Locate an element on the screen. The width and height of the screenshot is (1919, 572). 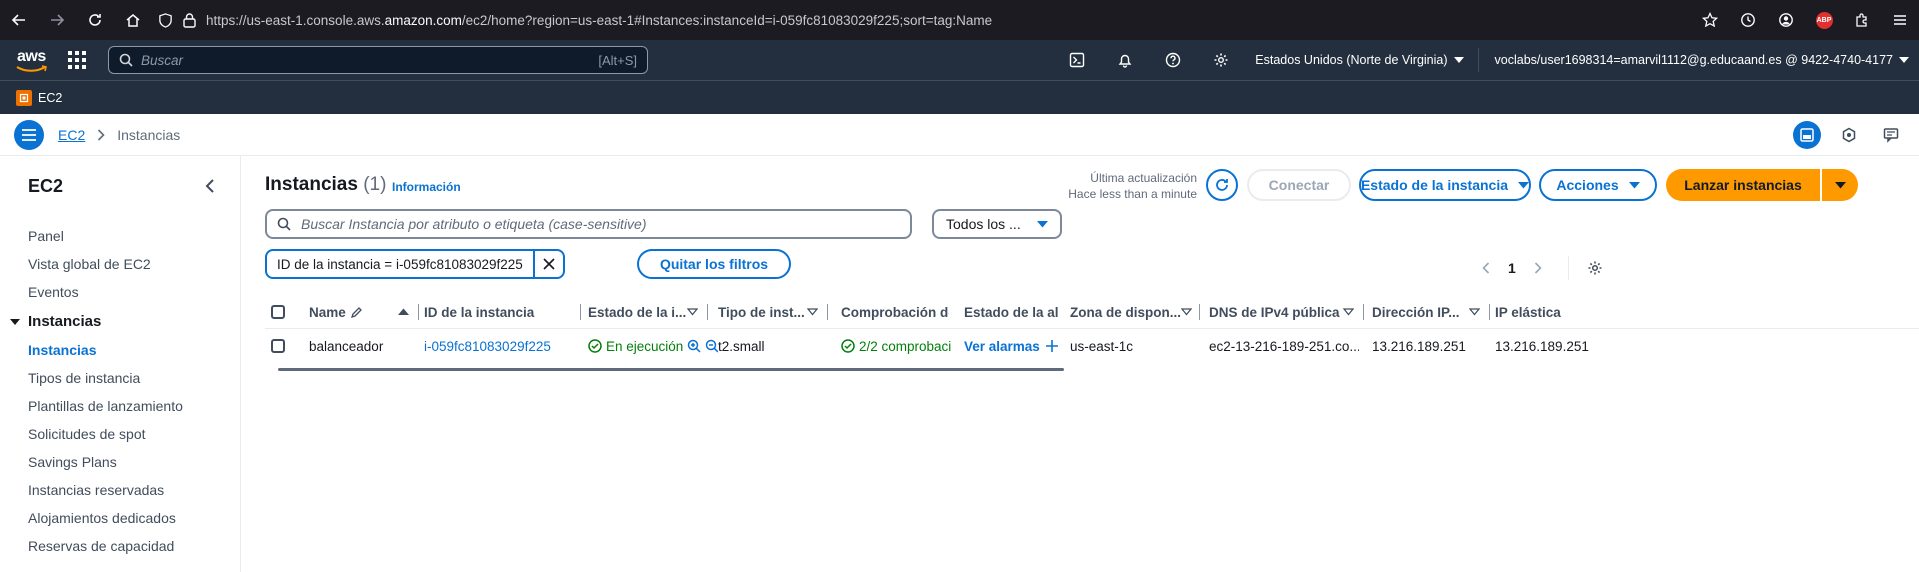
aws-logo: aws is located at coordinates (33, 60).